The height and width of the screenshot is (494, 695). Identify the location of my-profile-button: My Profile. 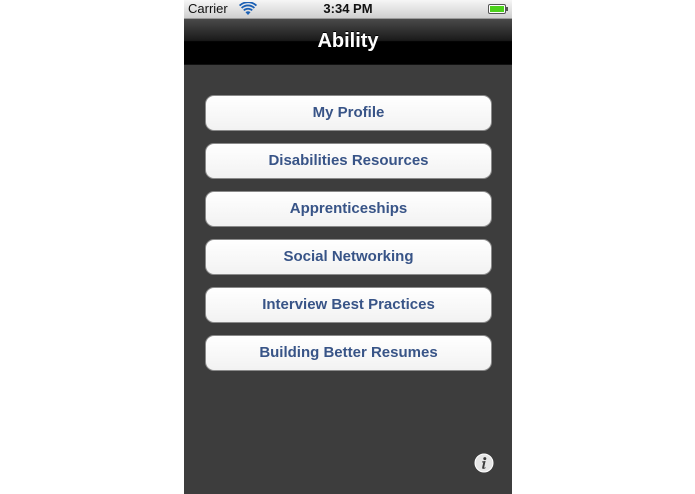
(348, 113).